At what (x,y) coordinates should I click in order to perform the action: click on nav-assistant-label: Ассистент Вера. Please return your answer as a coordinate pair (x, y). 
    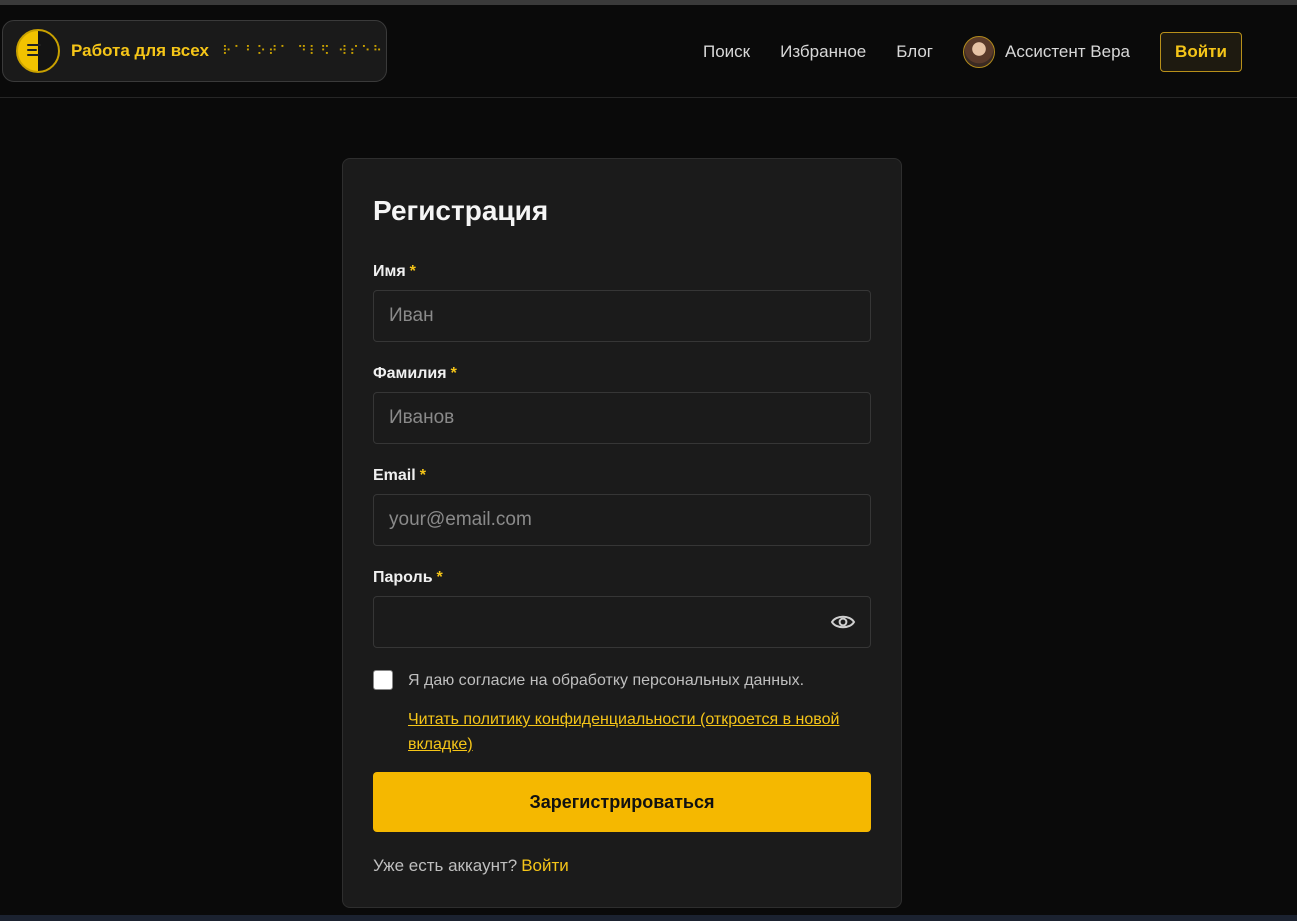
    Looking at the image, I should click on (1067, 51).